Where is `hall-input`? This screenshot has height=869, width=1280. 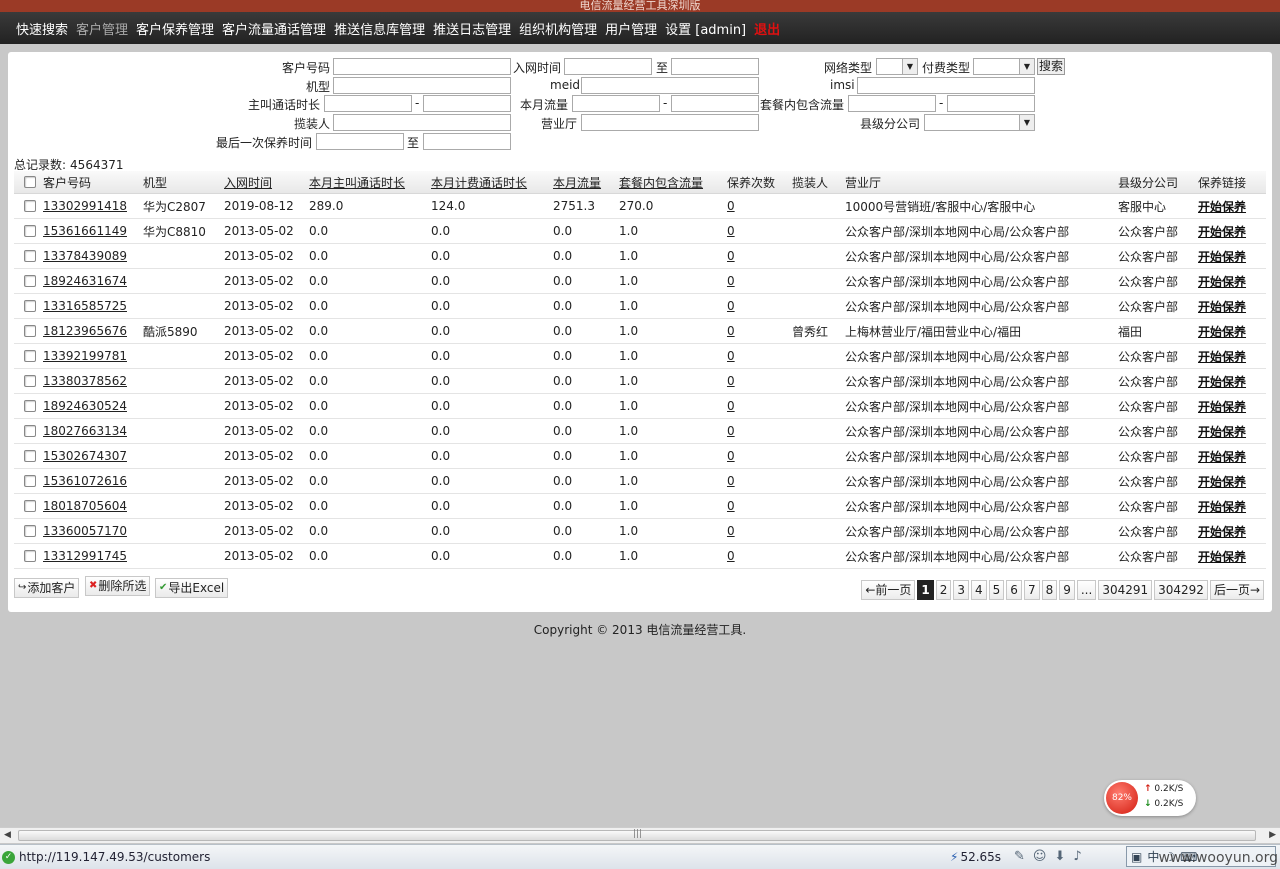 hall-input is located at coordinates (670, 122).